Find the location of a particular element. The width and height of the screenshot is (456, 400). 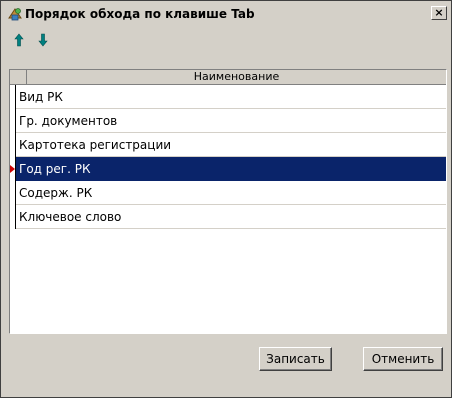

title-bar: Порядок обхода по клавише Tab × is located at coordinates (226, 14).